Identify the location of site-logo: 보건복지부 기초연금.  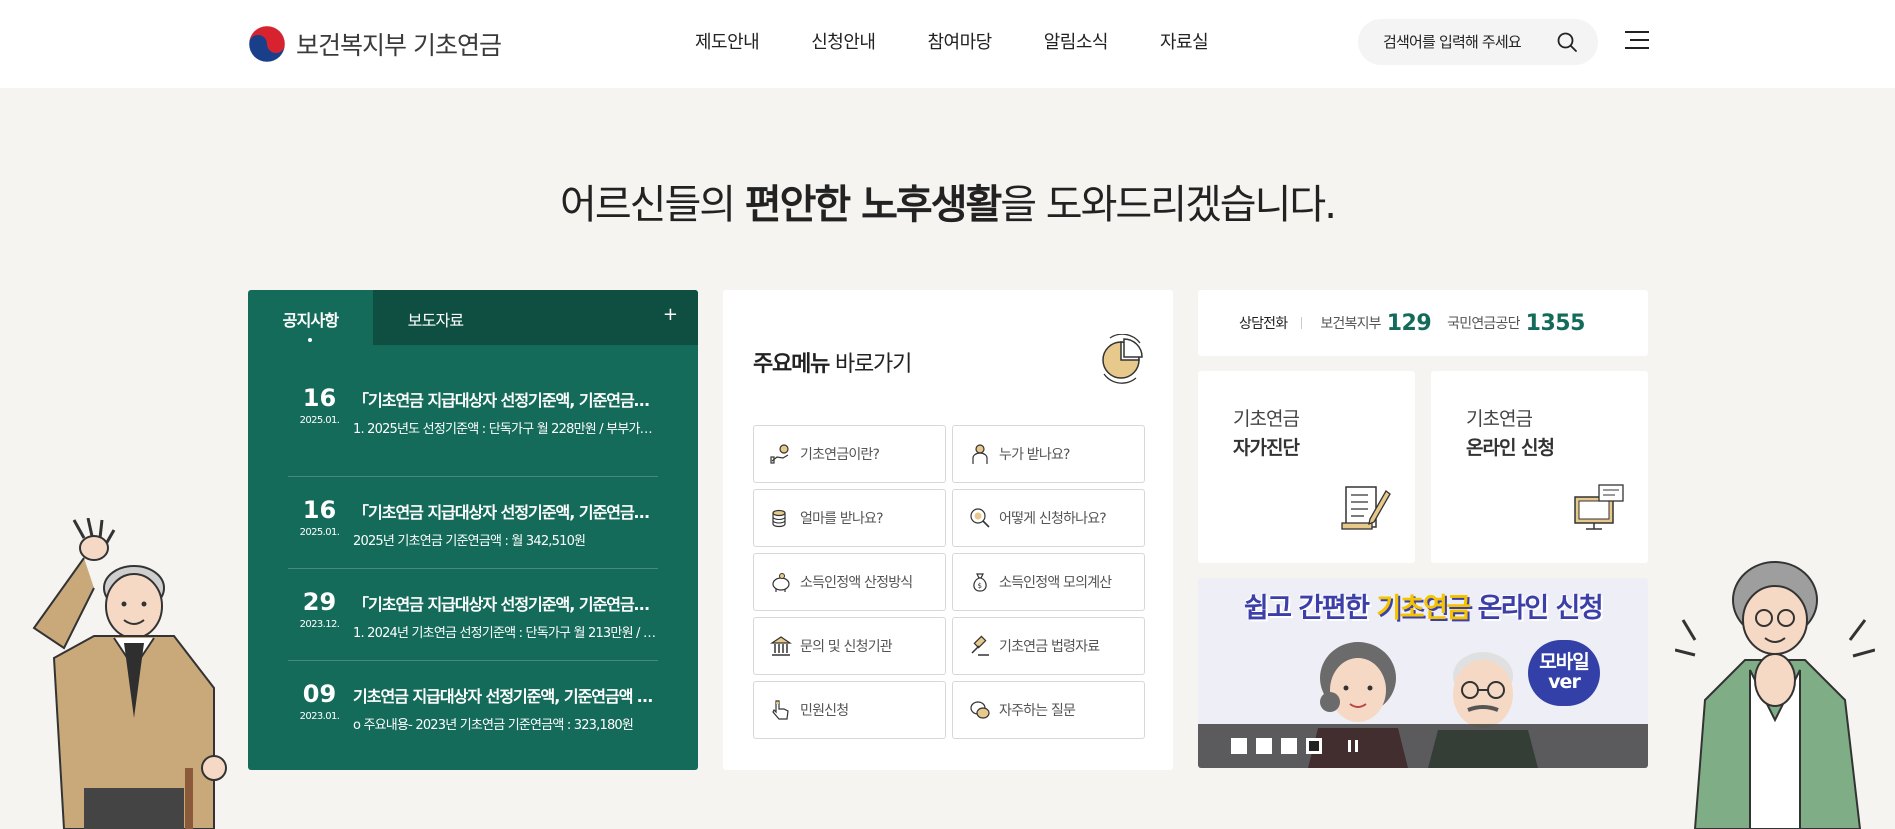
(375, 44).